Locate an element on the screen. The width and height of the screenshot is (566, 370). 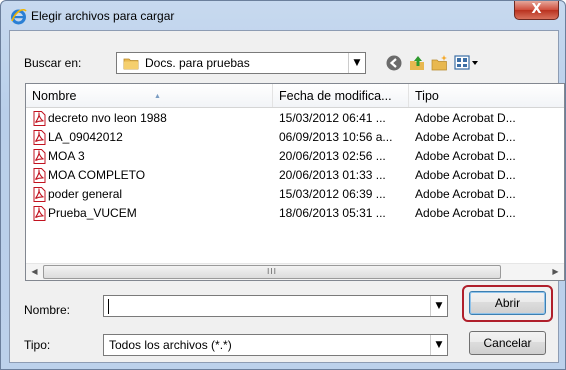
list-header: Nombre ▲ Fecha de modifica... Tipo is located at coordinates (295, 96).